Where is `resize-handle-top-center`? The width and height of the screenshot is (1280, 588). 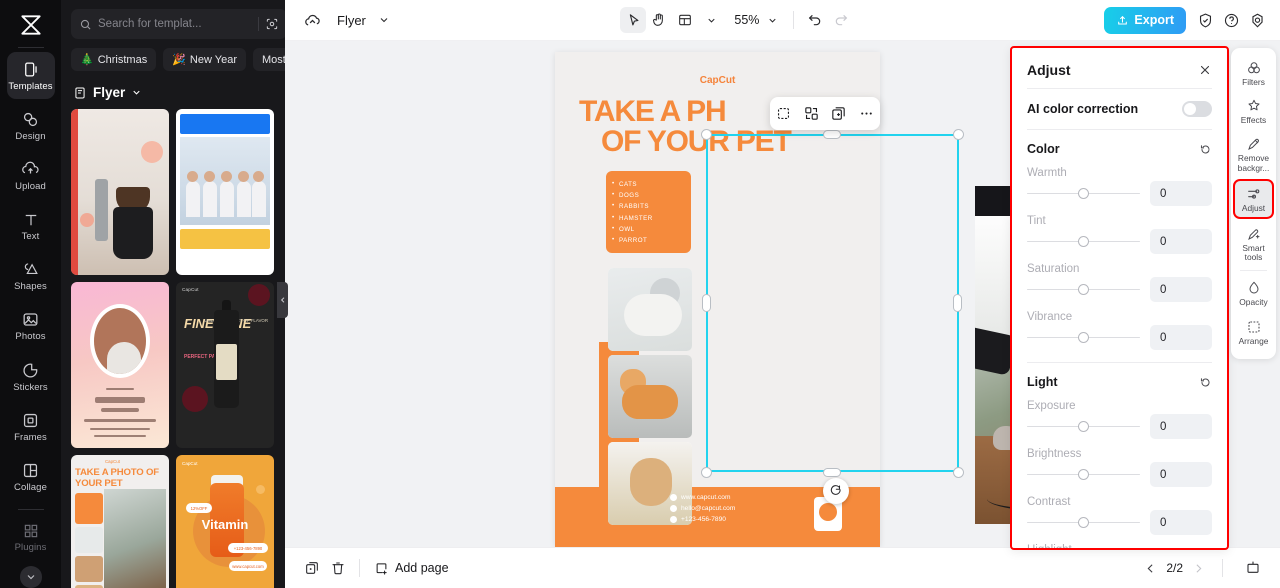 resize-handle-top-center is located at coordinates (832, 134).